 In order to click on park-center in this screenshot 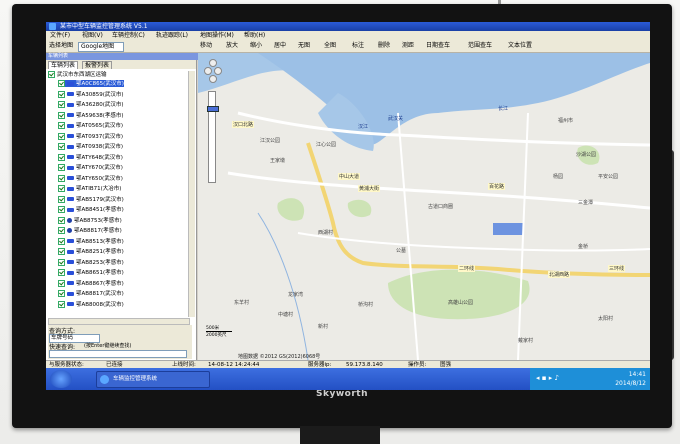, I will do `click(359, 208)`.